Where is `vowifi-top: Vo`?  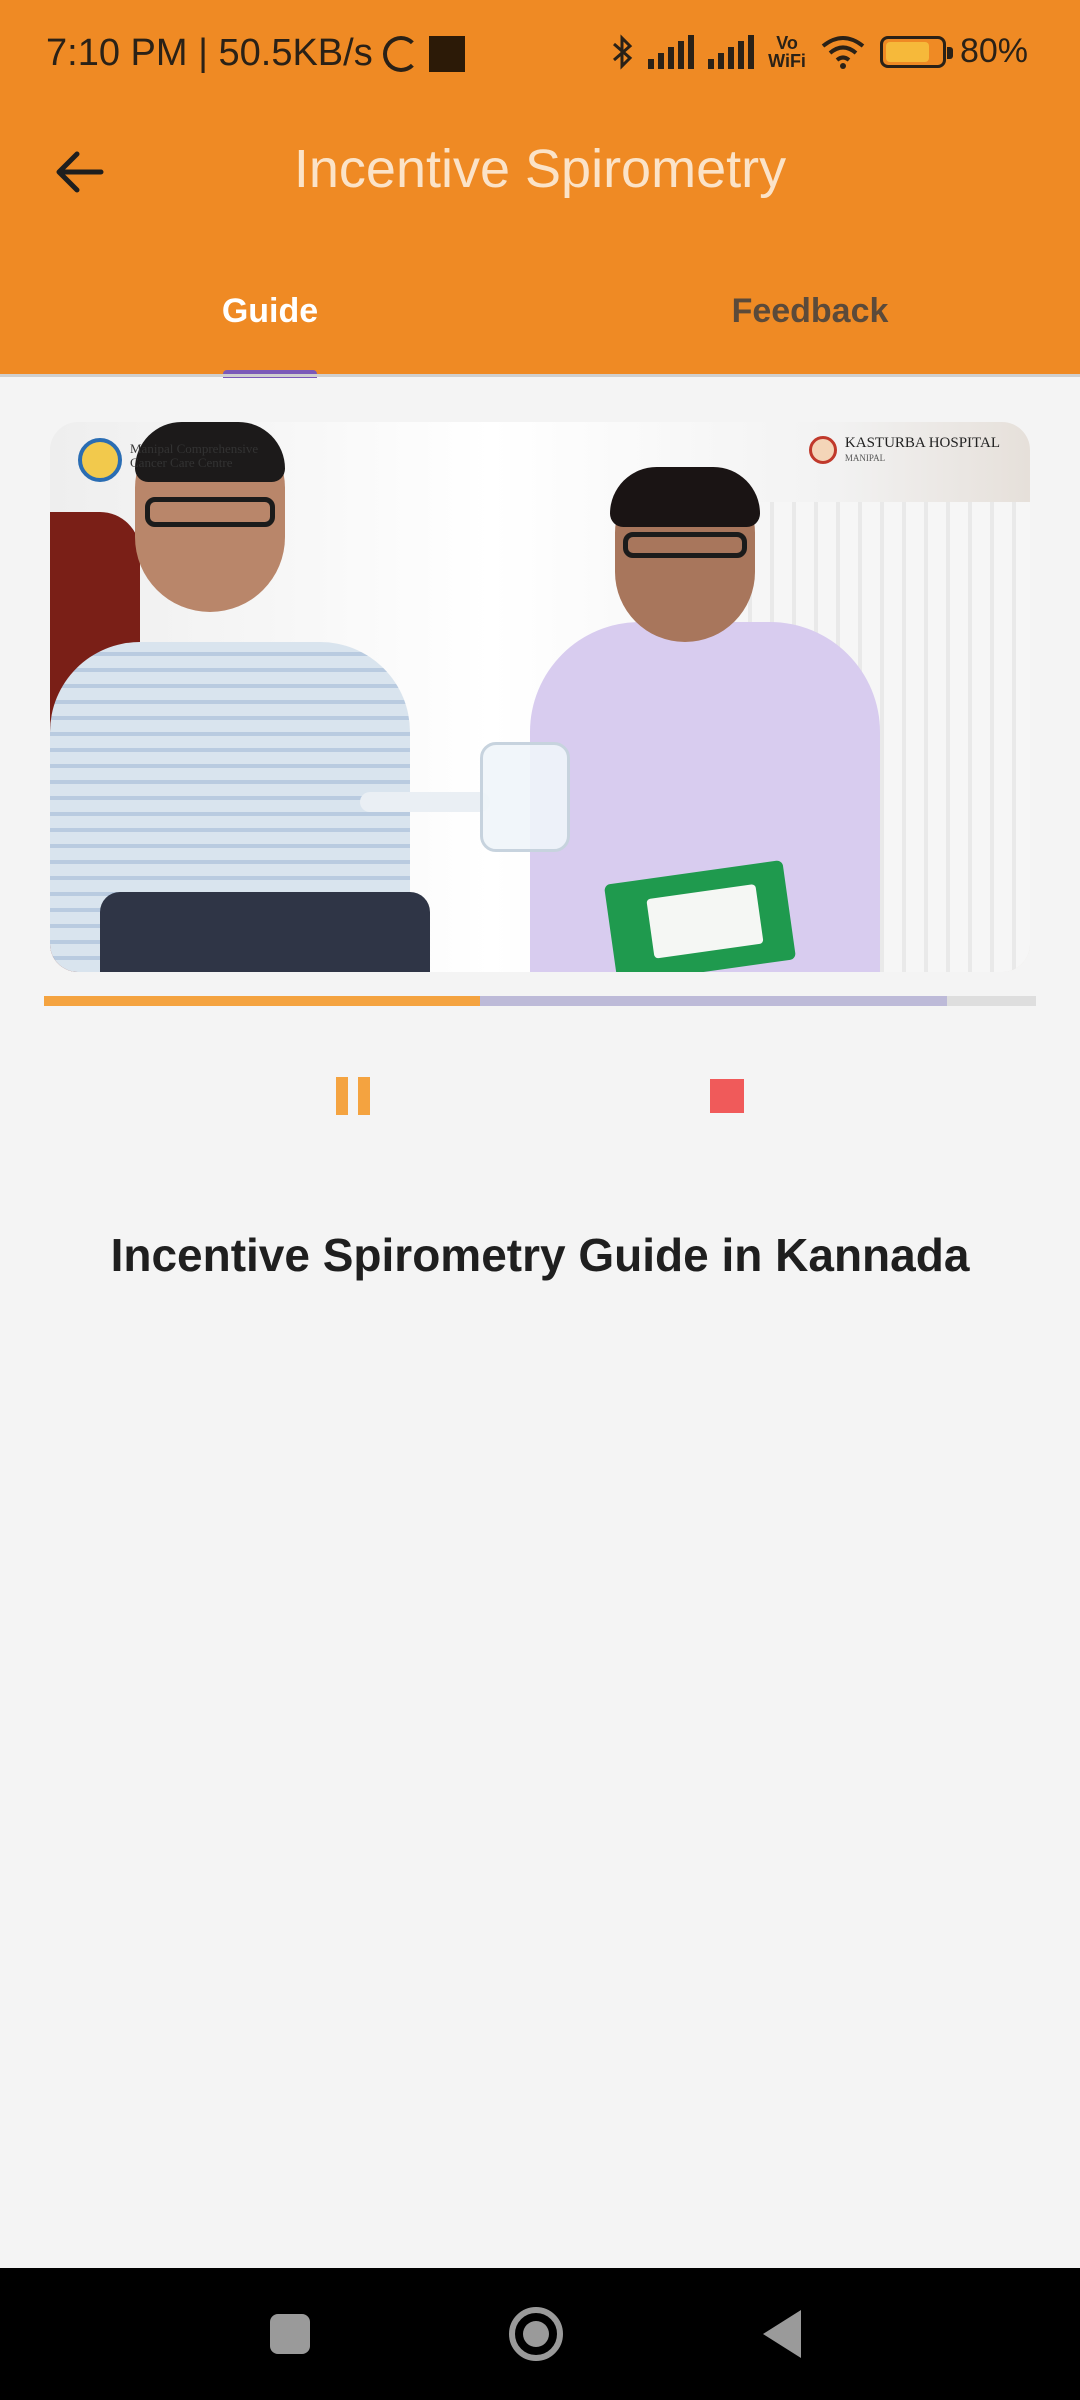 vowifi-top: Vo is located at coordinates (787, 42).